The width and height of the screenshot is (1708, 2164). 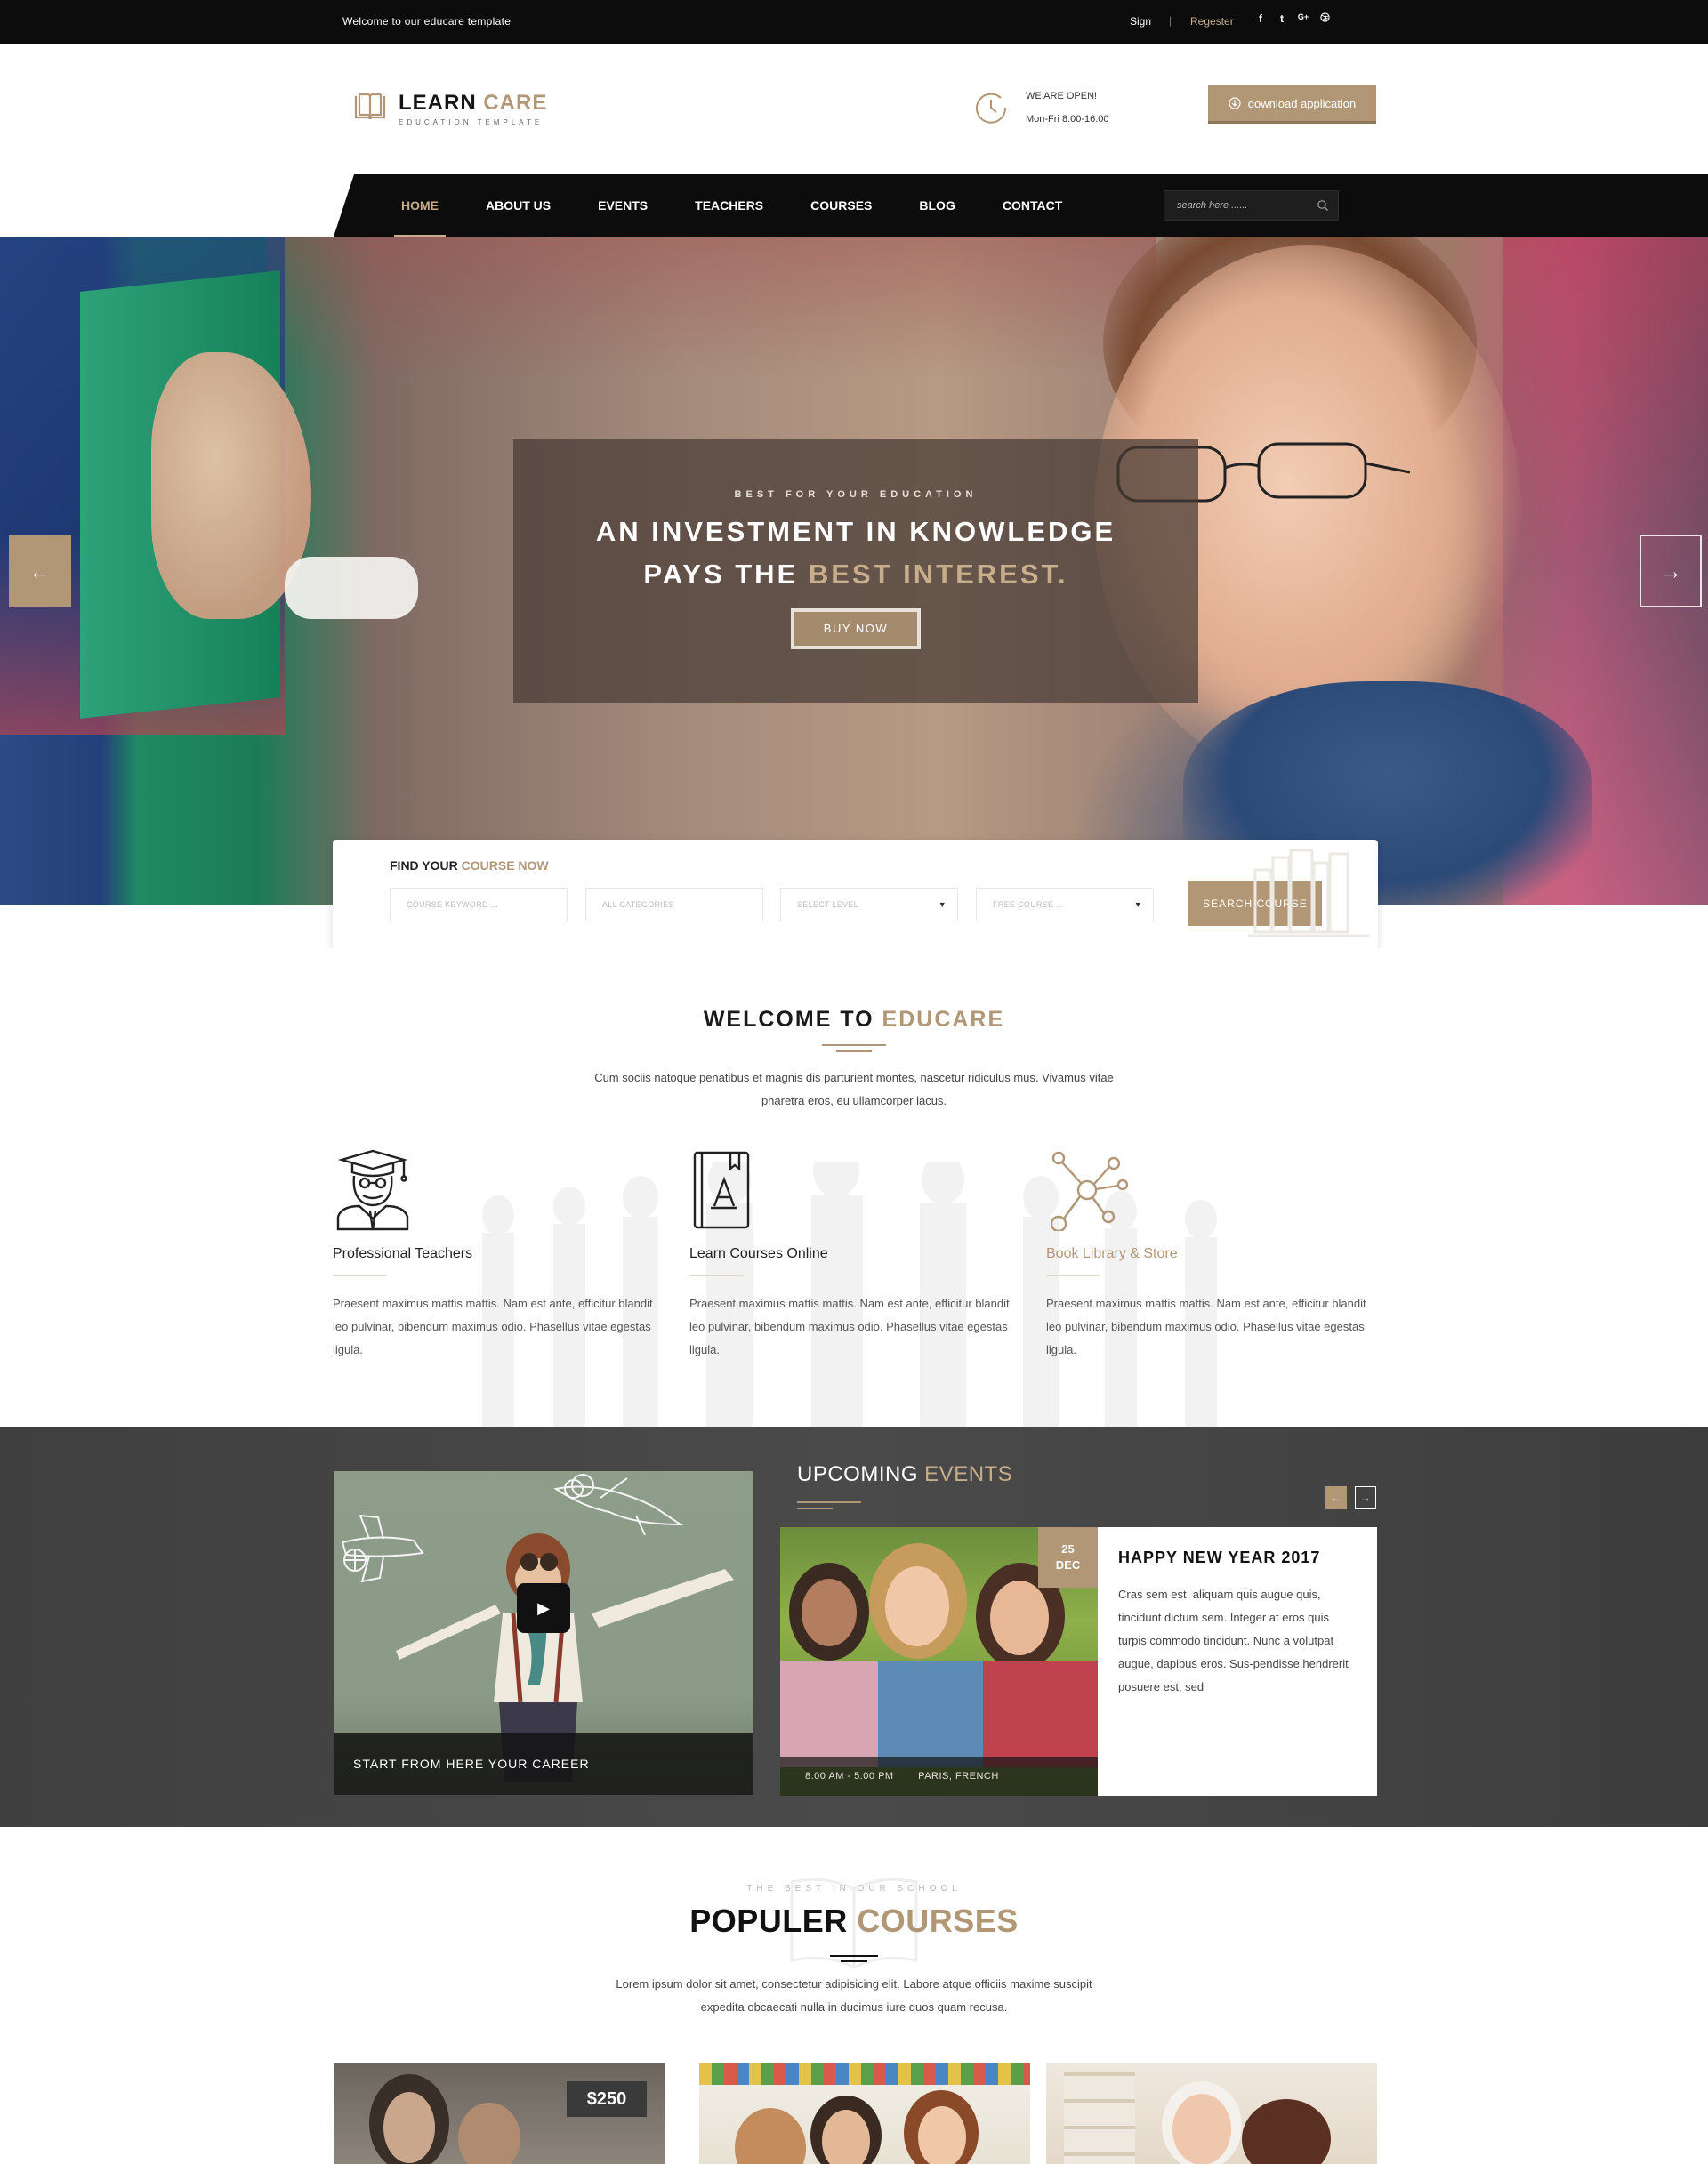 What do you see at coordinates (1235, 103) in the screenshot?
I see `download-icon` at bounding box center [1235, 103].